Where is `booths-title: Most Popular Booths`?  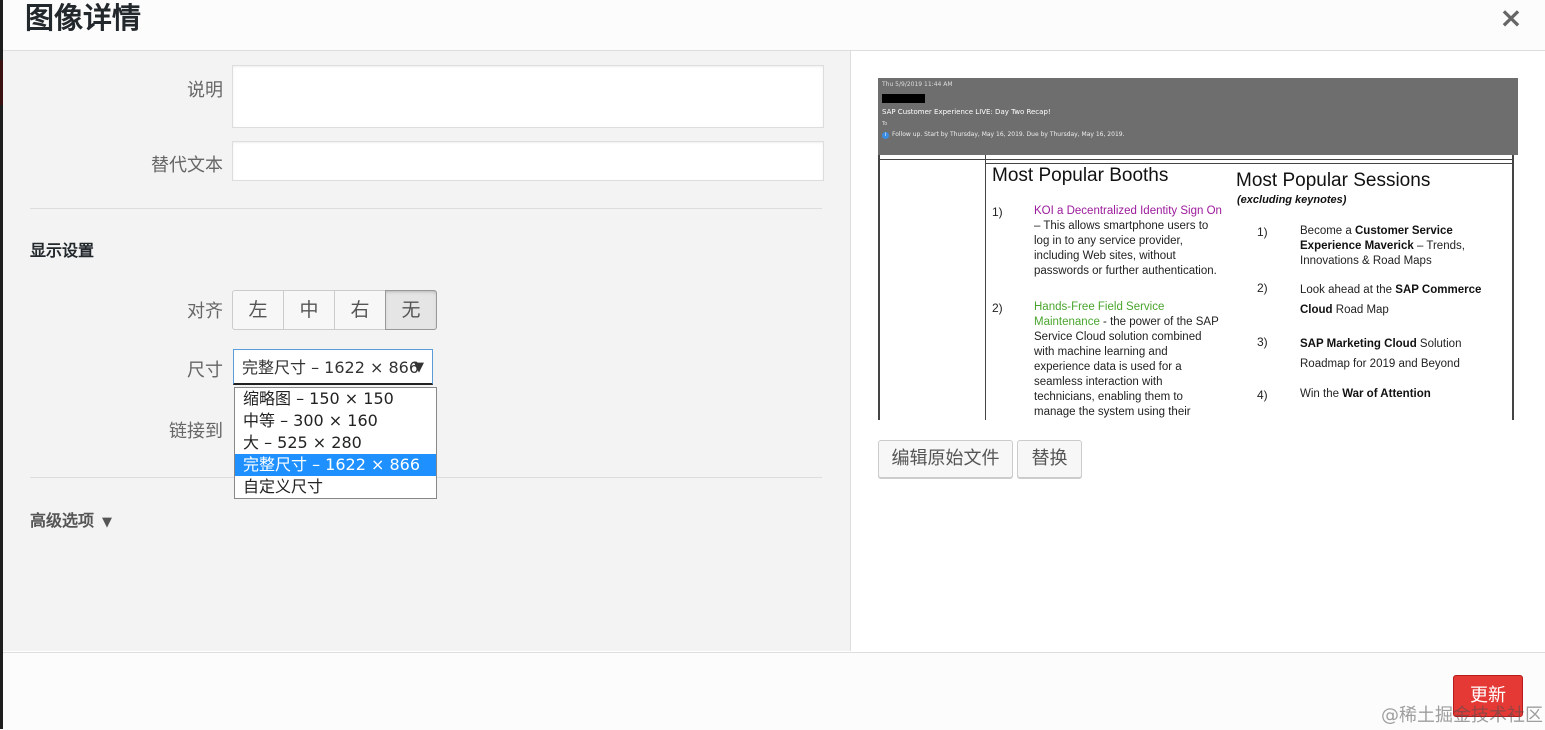 booths-title: Most Popular Booths is located at coordinates (1080, 175).